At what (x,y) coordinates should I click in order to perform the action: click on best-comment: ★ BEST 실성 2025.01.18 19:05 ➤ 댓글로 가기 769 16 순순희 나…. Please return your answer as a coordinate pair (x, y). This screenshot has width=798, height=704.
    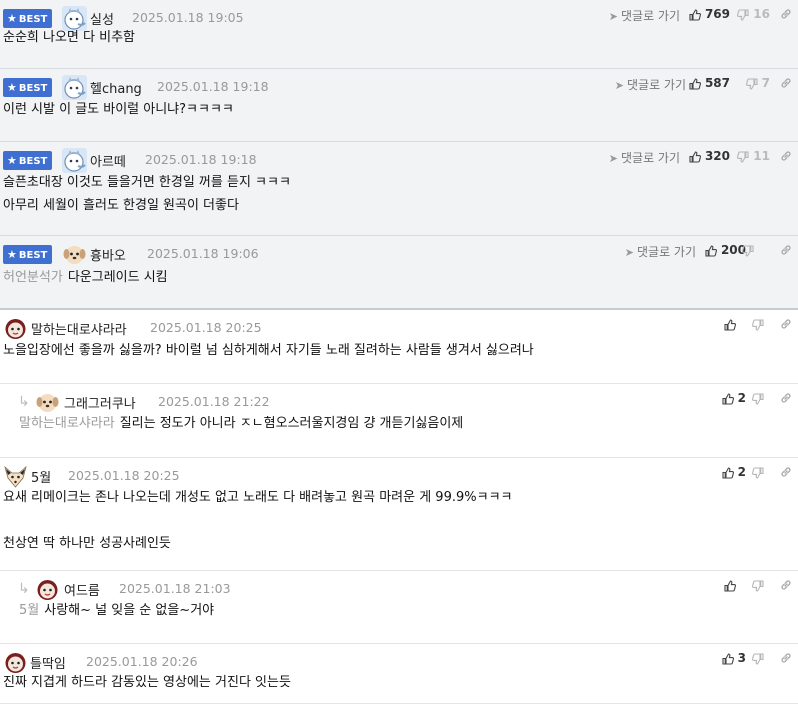
    Looking at the image, I should click on (399, 34).